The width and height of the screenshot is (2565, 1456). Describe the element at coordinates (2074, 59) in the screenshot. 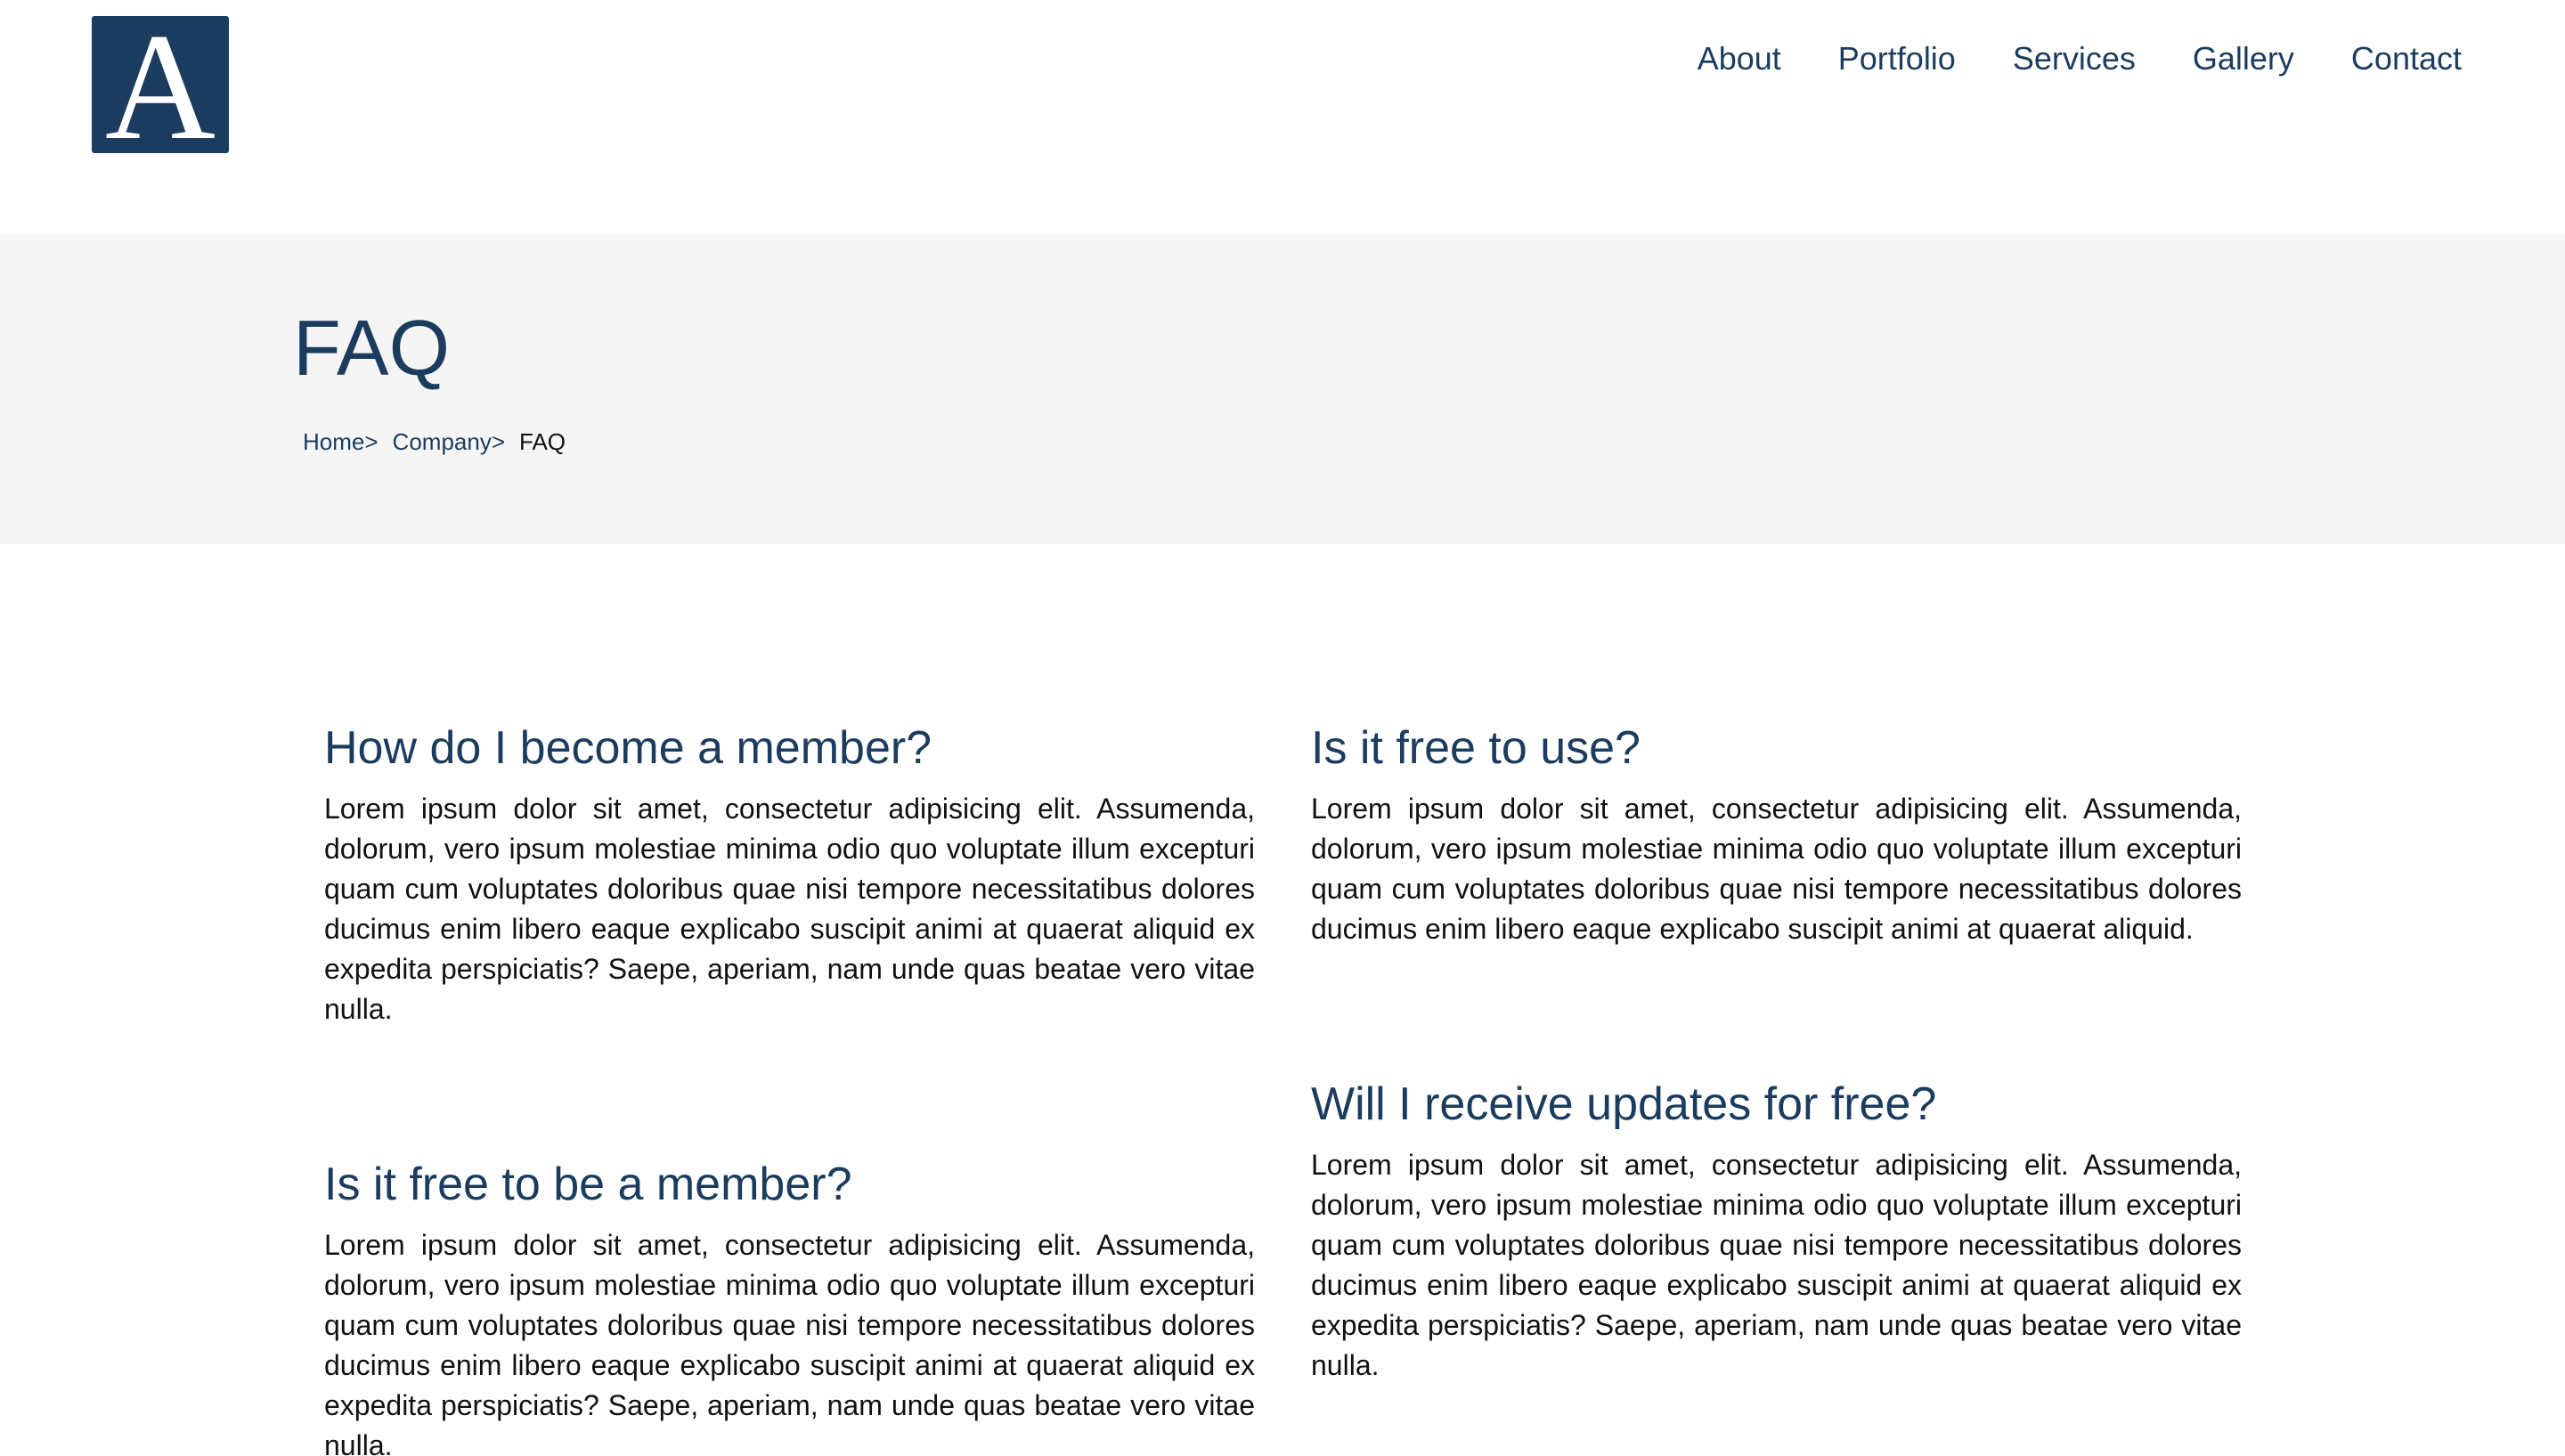

I see `nav-link-services: Services` at that location.